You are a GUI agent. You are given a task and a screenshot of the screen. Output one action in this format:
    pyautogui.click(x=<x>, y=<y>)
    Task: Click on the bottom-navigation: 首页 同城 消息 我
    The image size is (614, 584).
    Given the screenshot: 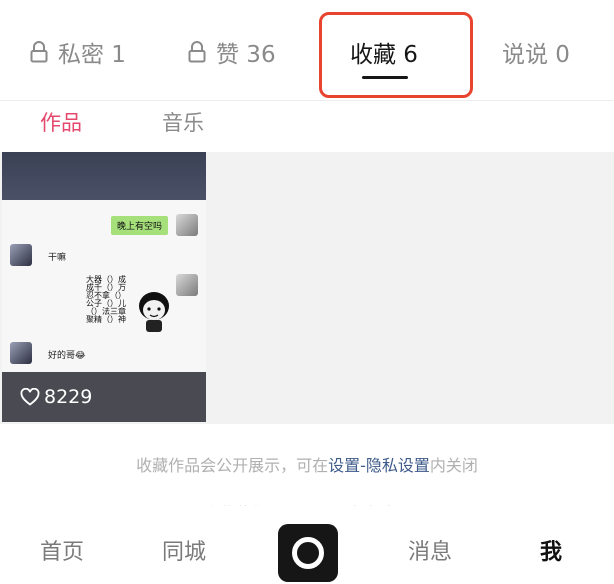 What is the action you would take?
    pyautogui.click(x=307, y=545)
    